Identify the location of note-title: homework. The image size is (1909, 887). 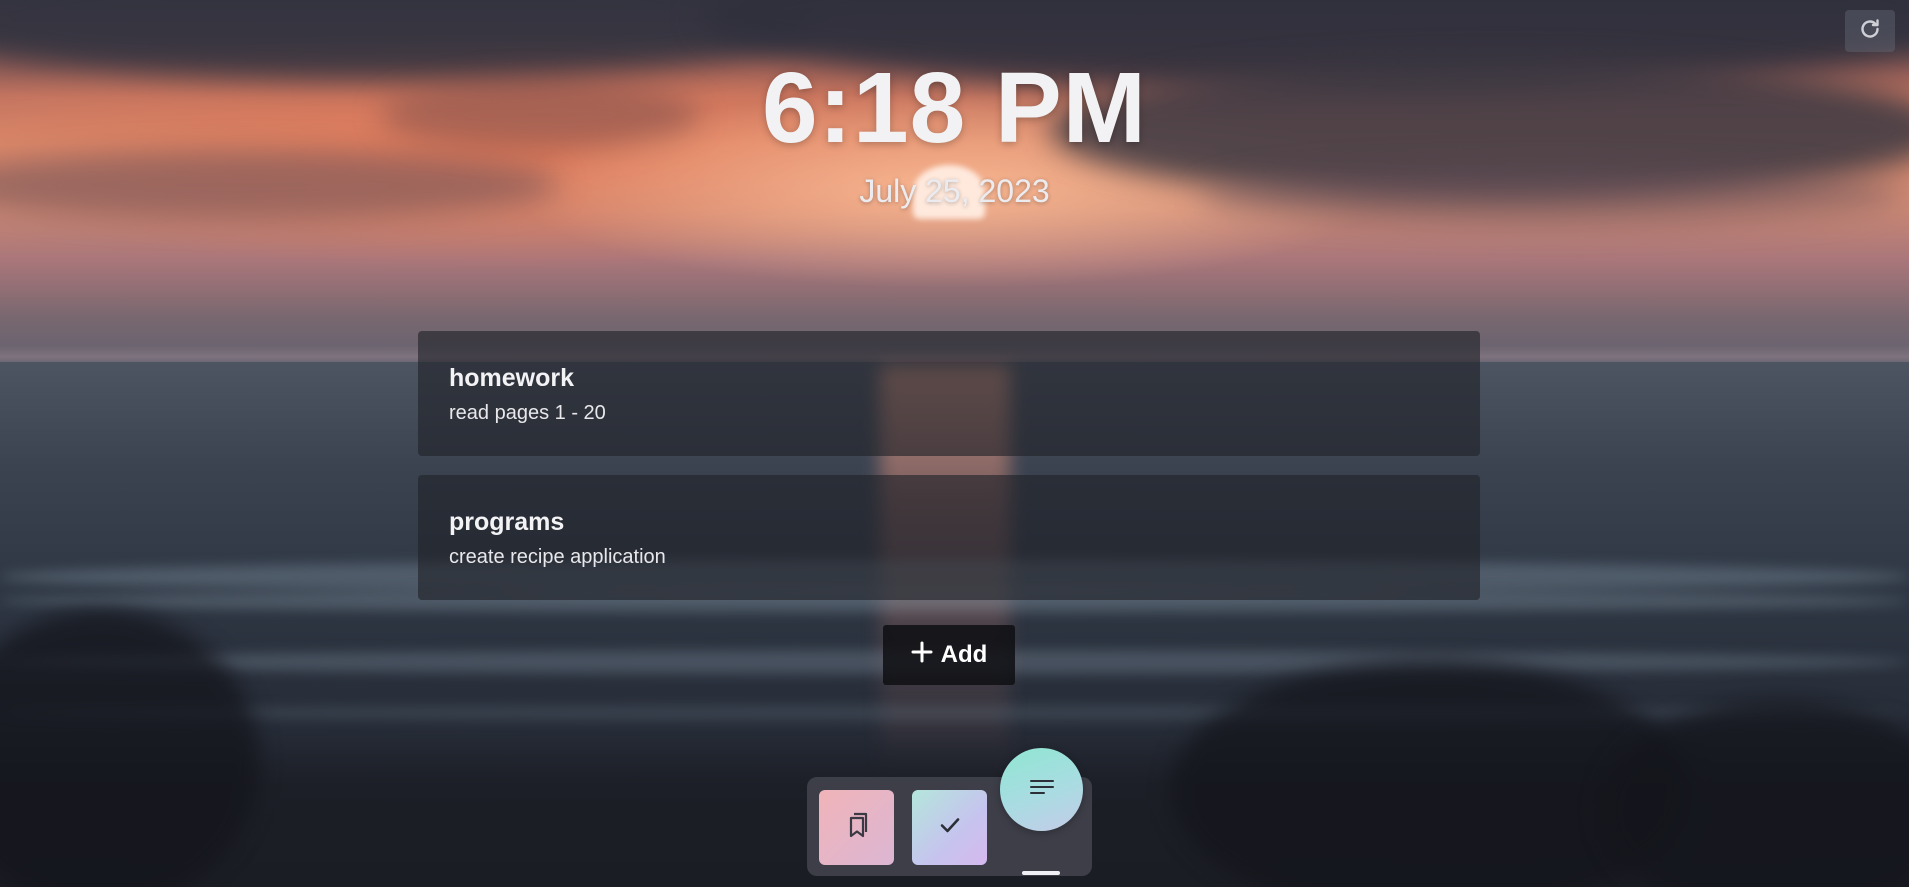
(512, 378).